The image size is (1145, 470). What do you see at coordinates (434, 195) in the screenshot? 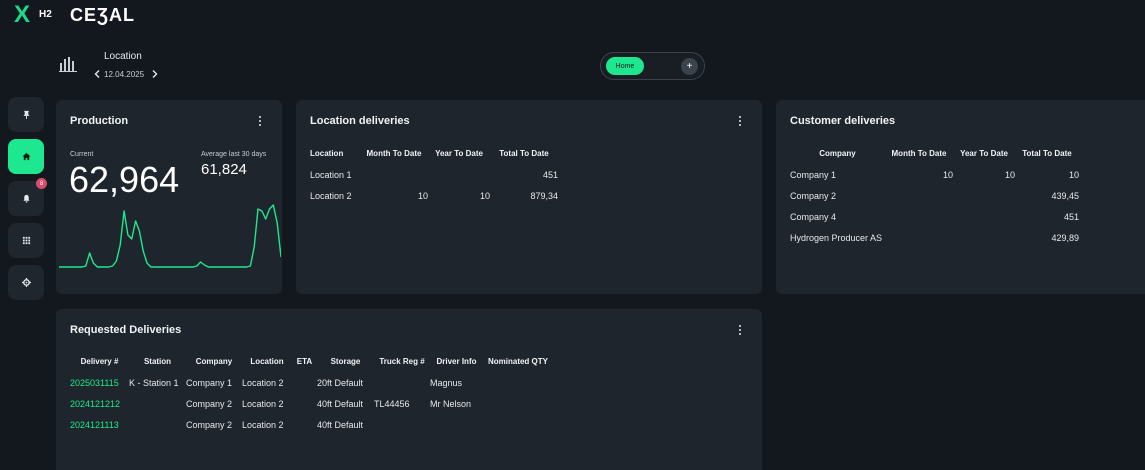
I see `table-row: Location 2 10 10 879,34` at bounding box center [434, 195].